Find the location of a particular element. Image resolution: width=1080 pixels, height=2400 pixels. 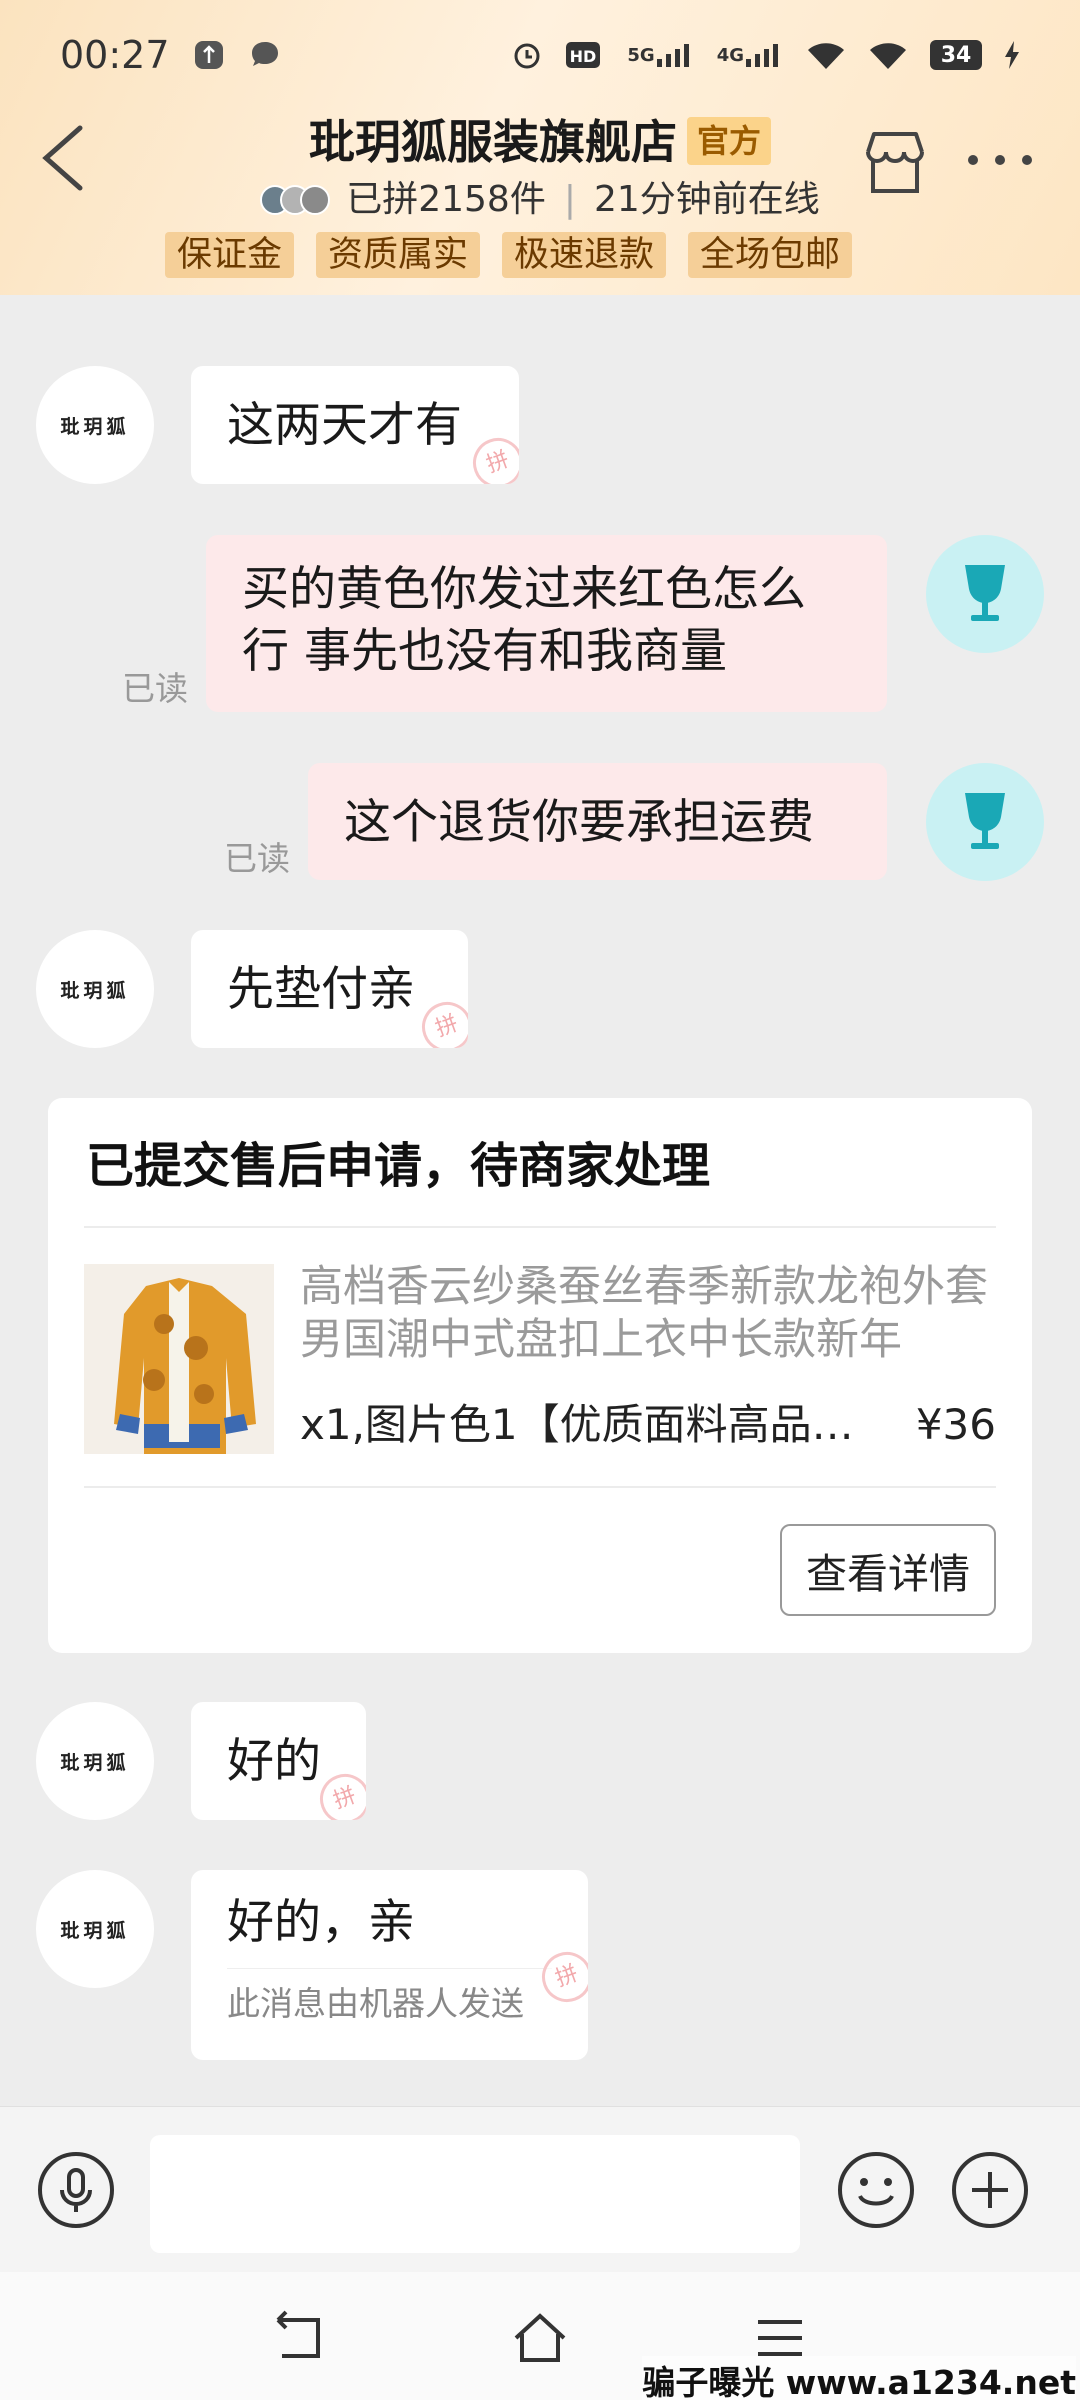

message-bubble: 先垫付亲 拼 is located at coordinates (329, 989).